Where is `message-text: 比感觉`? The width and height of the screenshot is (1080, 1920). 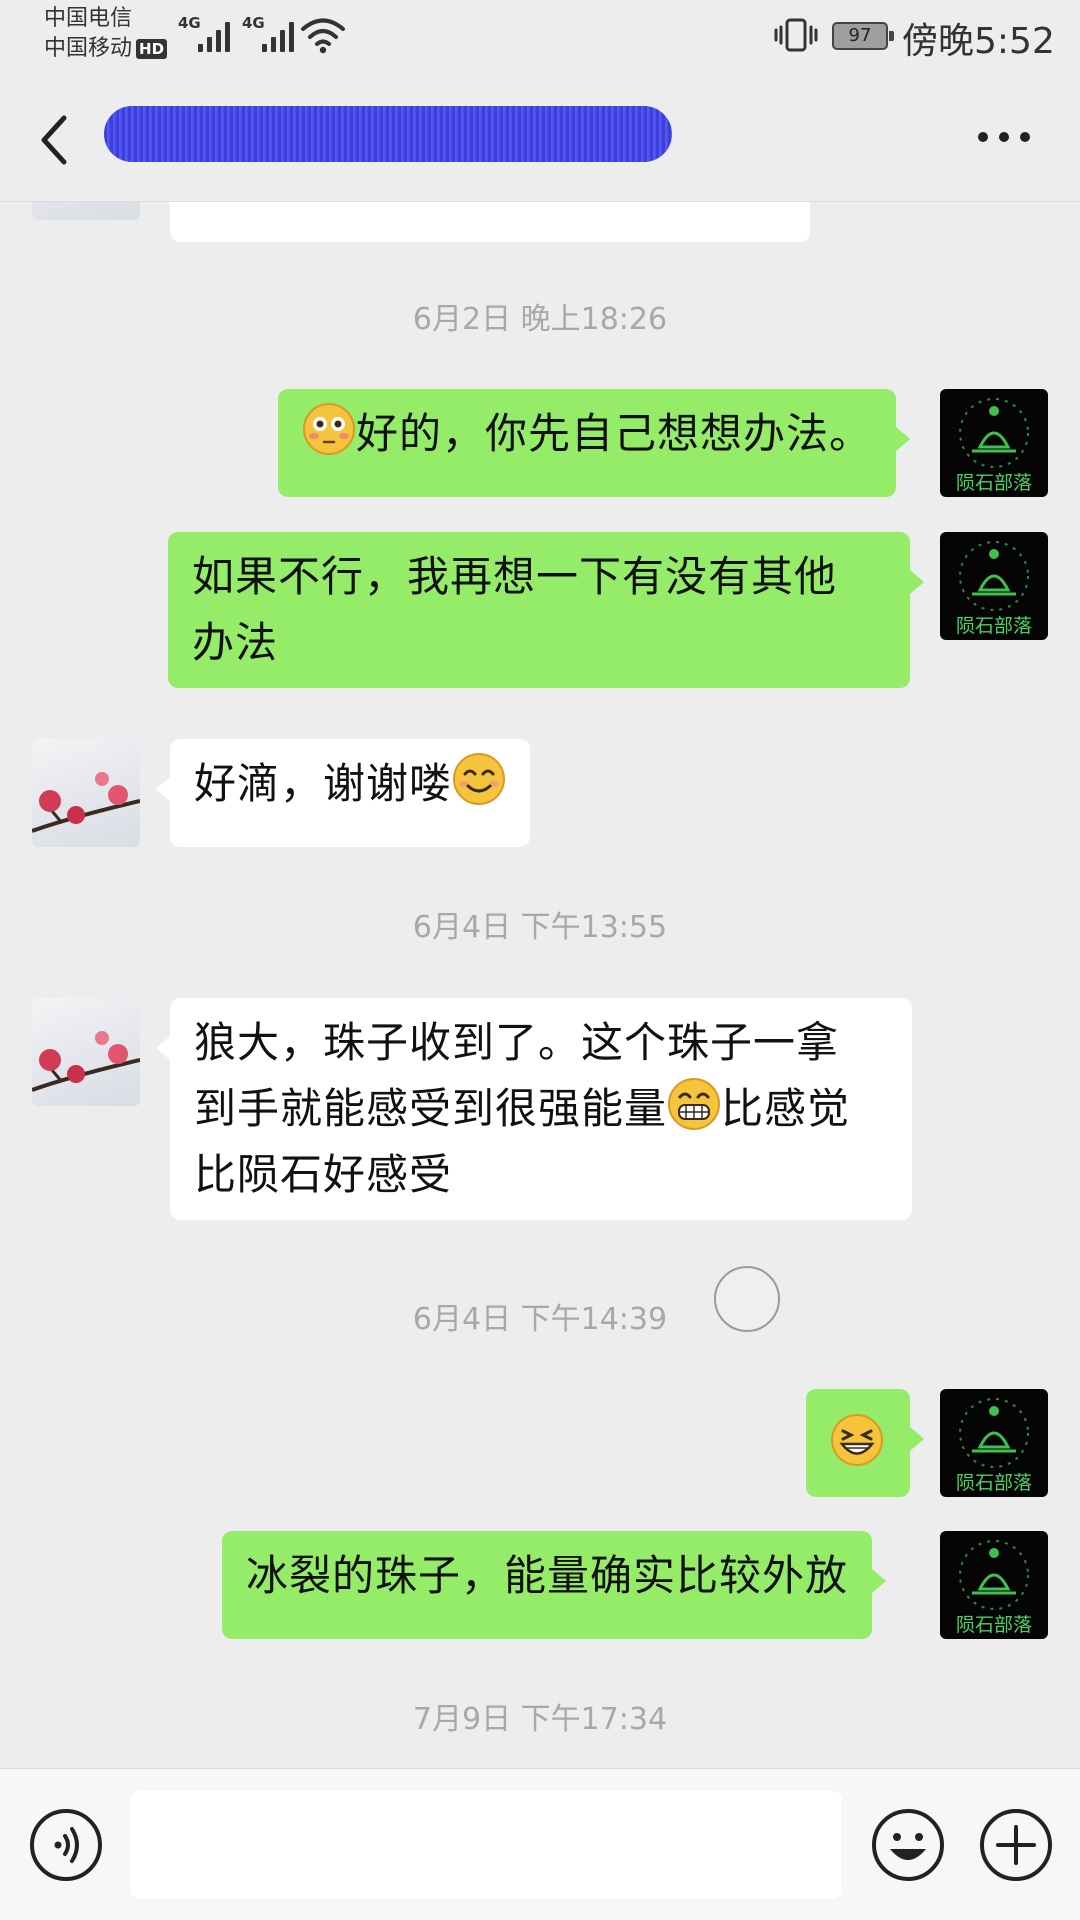
message-text: 比感觉 is located at coordinates (786, 1108).